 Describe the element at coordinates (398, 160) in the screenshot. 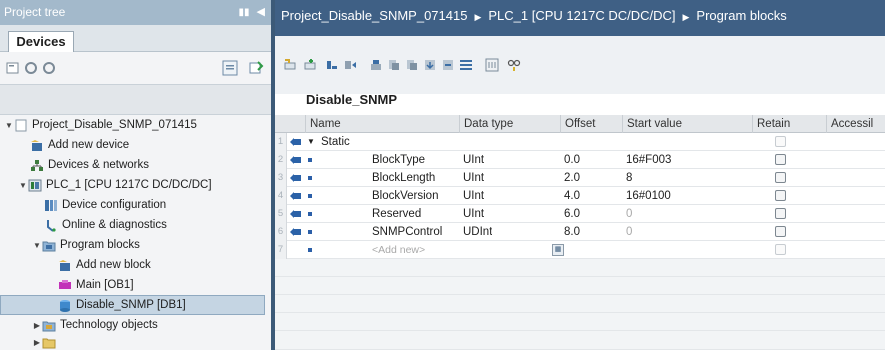

I see `cell-name: BlockType` at that location.